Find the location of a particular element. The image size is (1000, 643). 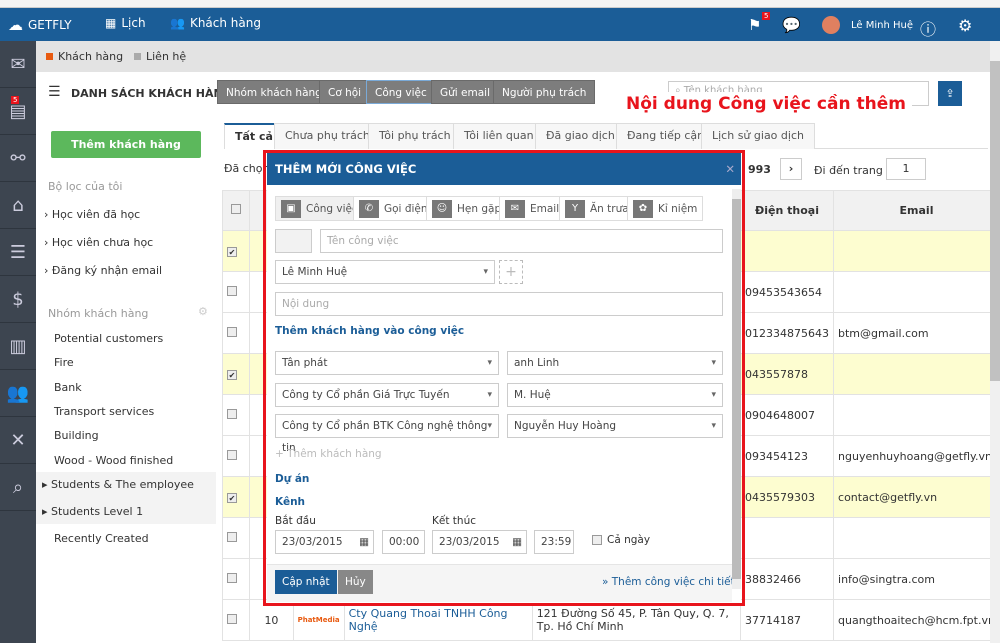

user-menu: Lê Minh Huệ is located at coordinates (867, 25).